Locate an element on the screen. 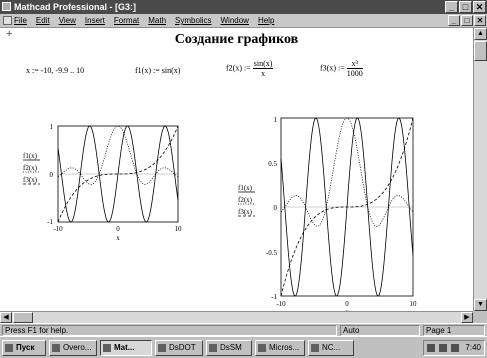 The image size is (487, 358). f3-fraction: x³ 1000 is located at coordinates (354, 68).